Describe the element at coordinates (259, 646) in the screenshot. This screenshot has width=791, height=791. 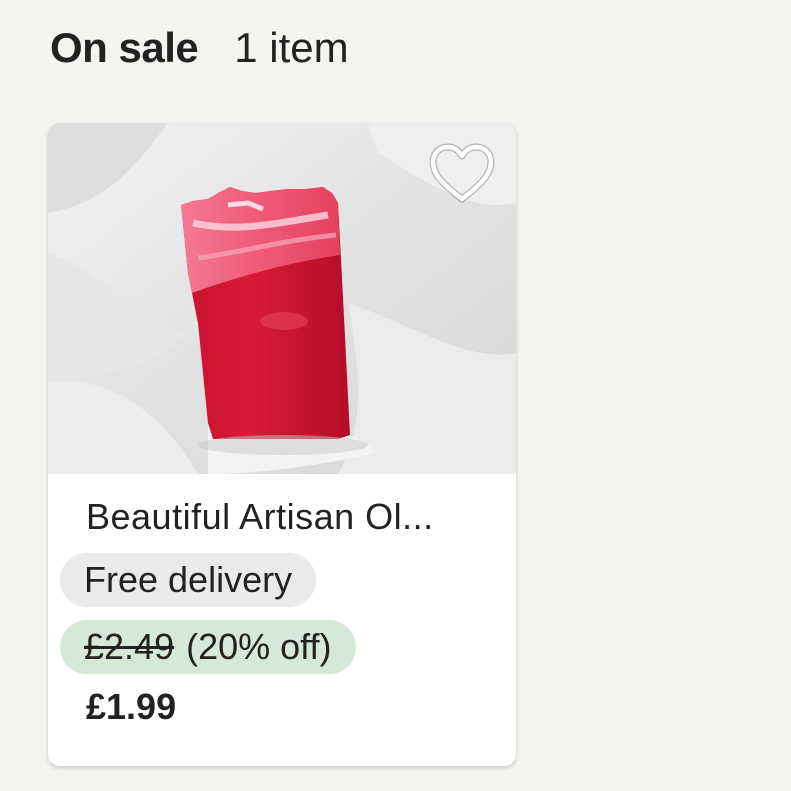
I see `discount-percent: (20% off)` at that location.